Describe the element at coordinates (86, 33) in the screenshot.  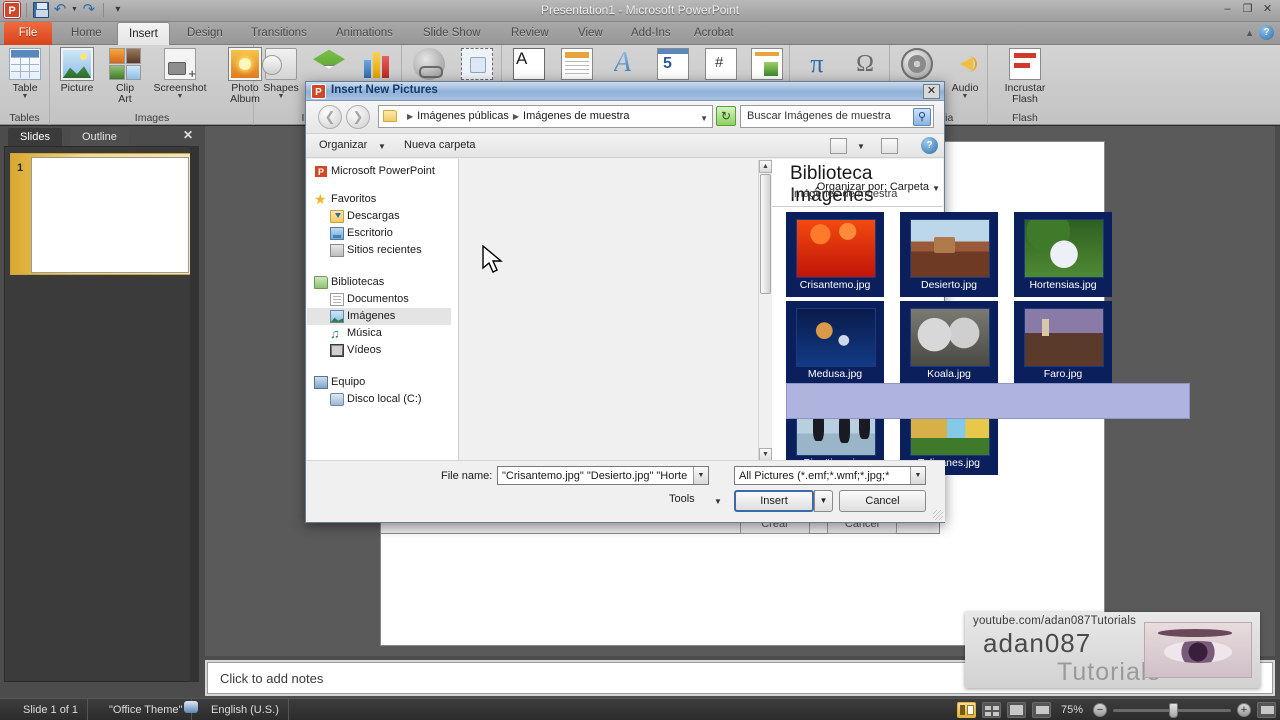
I see `tab-home: Home` at that location.